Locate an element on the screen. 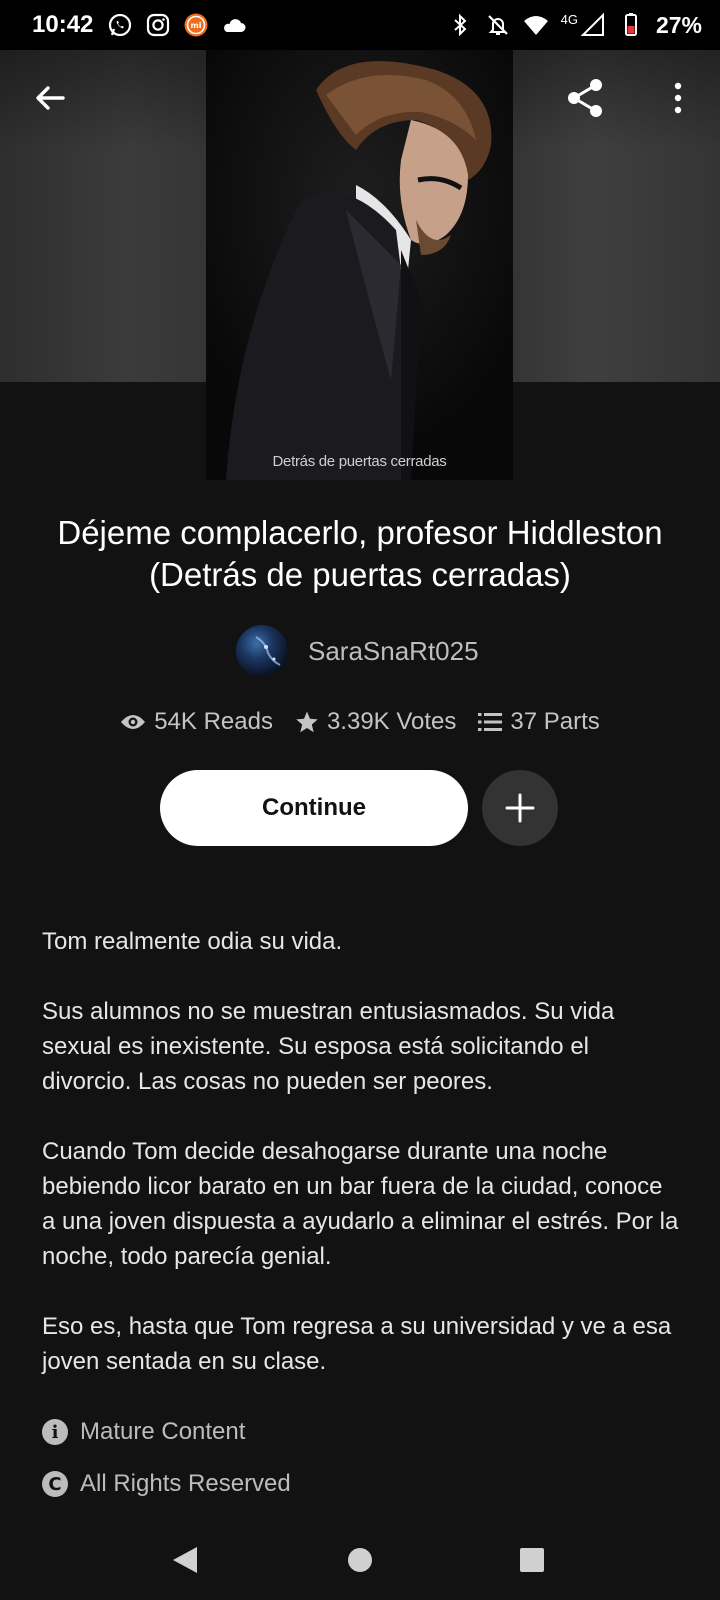 This screenshot has width=720, height=1600. reads-count: 54K Reads is located at coordinates (213, 721).